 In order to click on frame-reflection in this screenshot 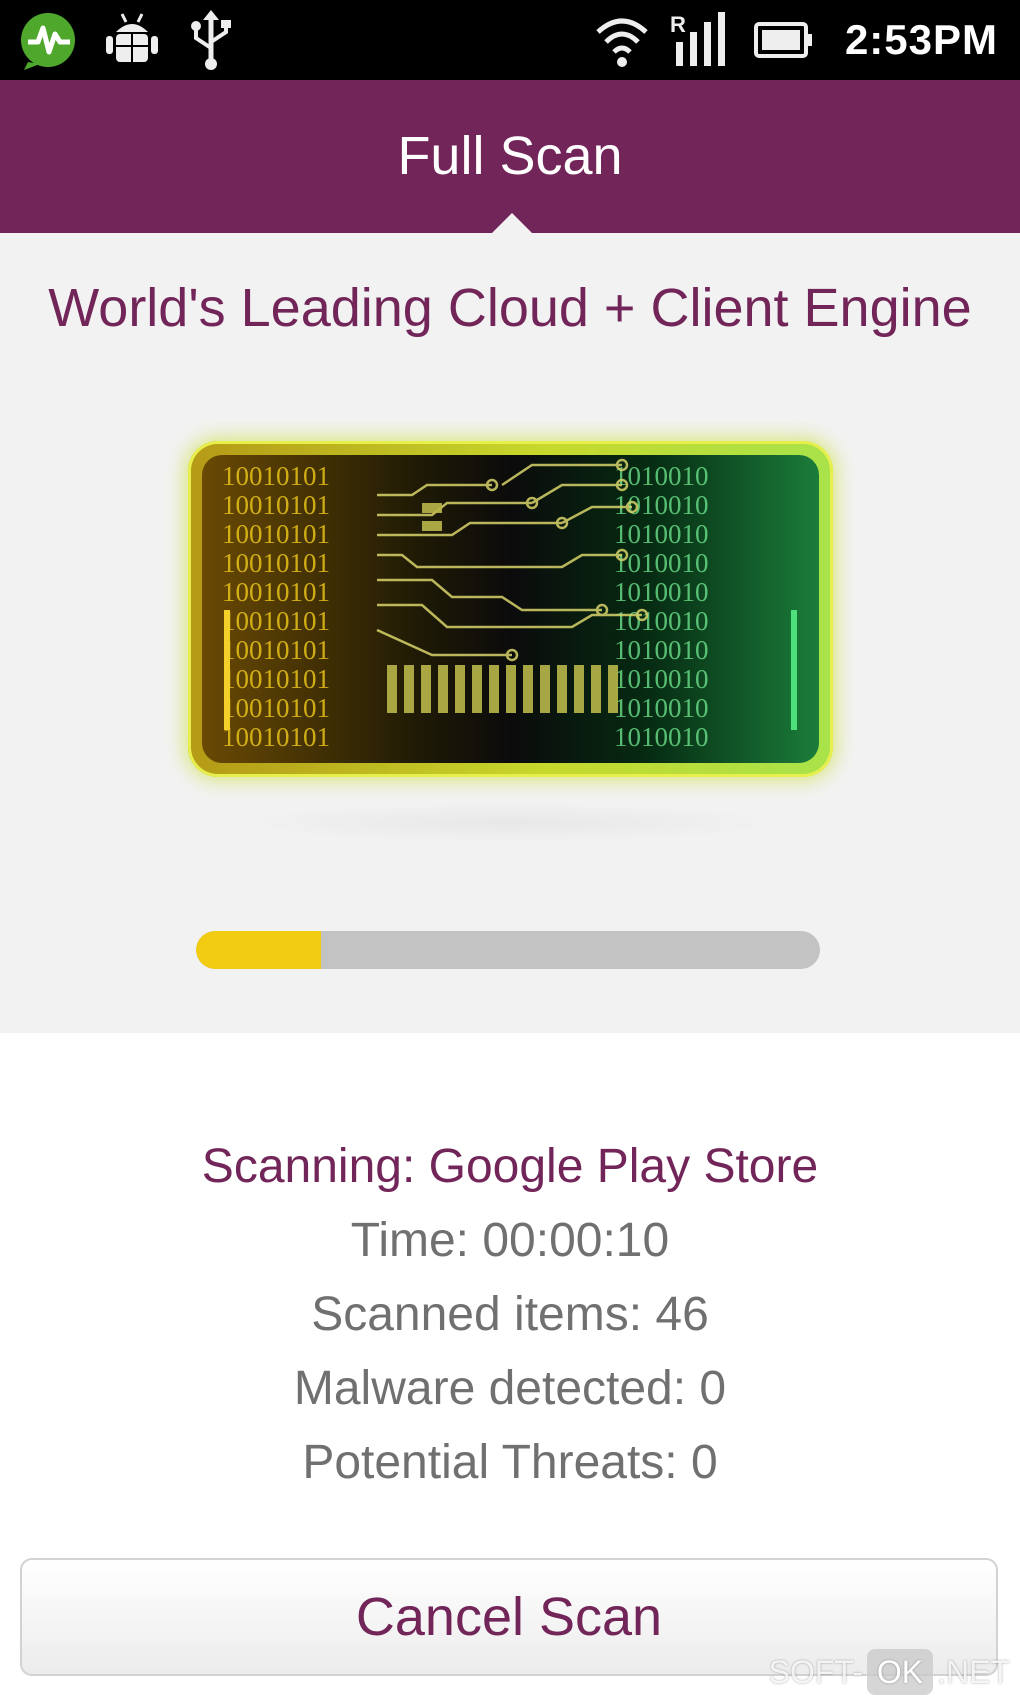, I will do `click(510, 823)`.